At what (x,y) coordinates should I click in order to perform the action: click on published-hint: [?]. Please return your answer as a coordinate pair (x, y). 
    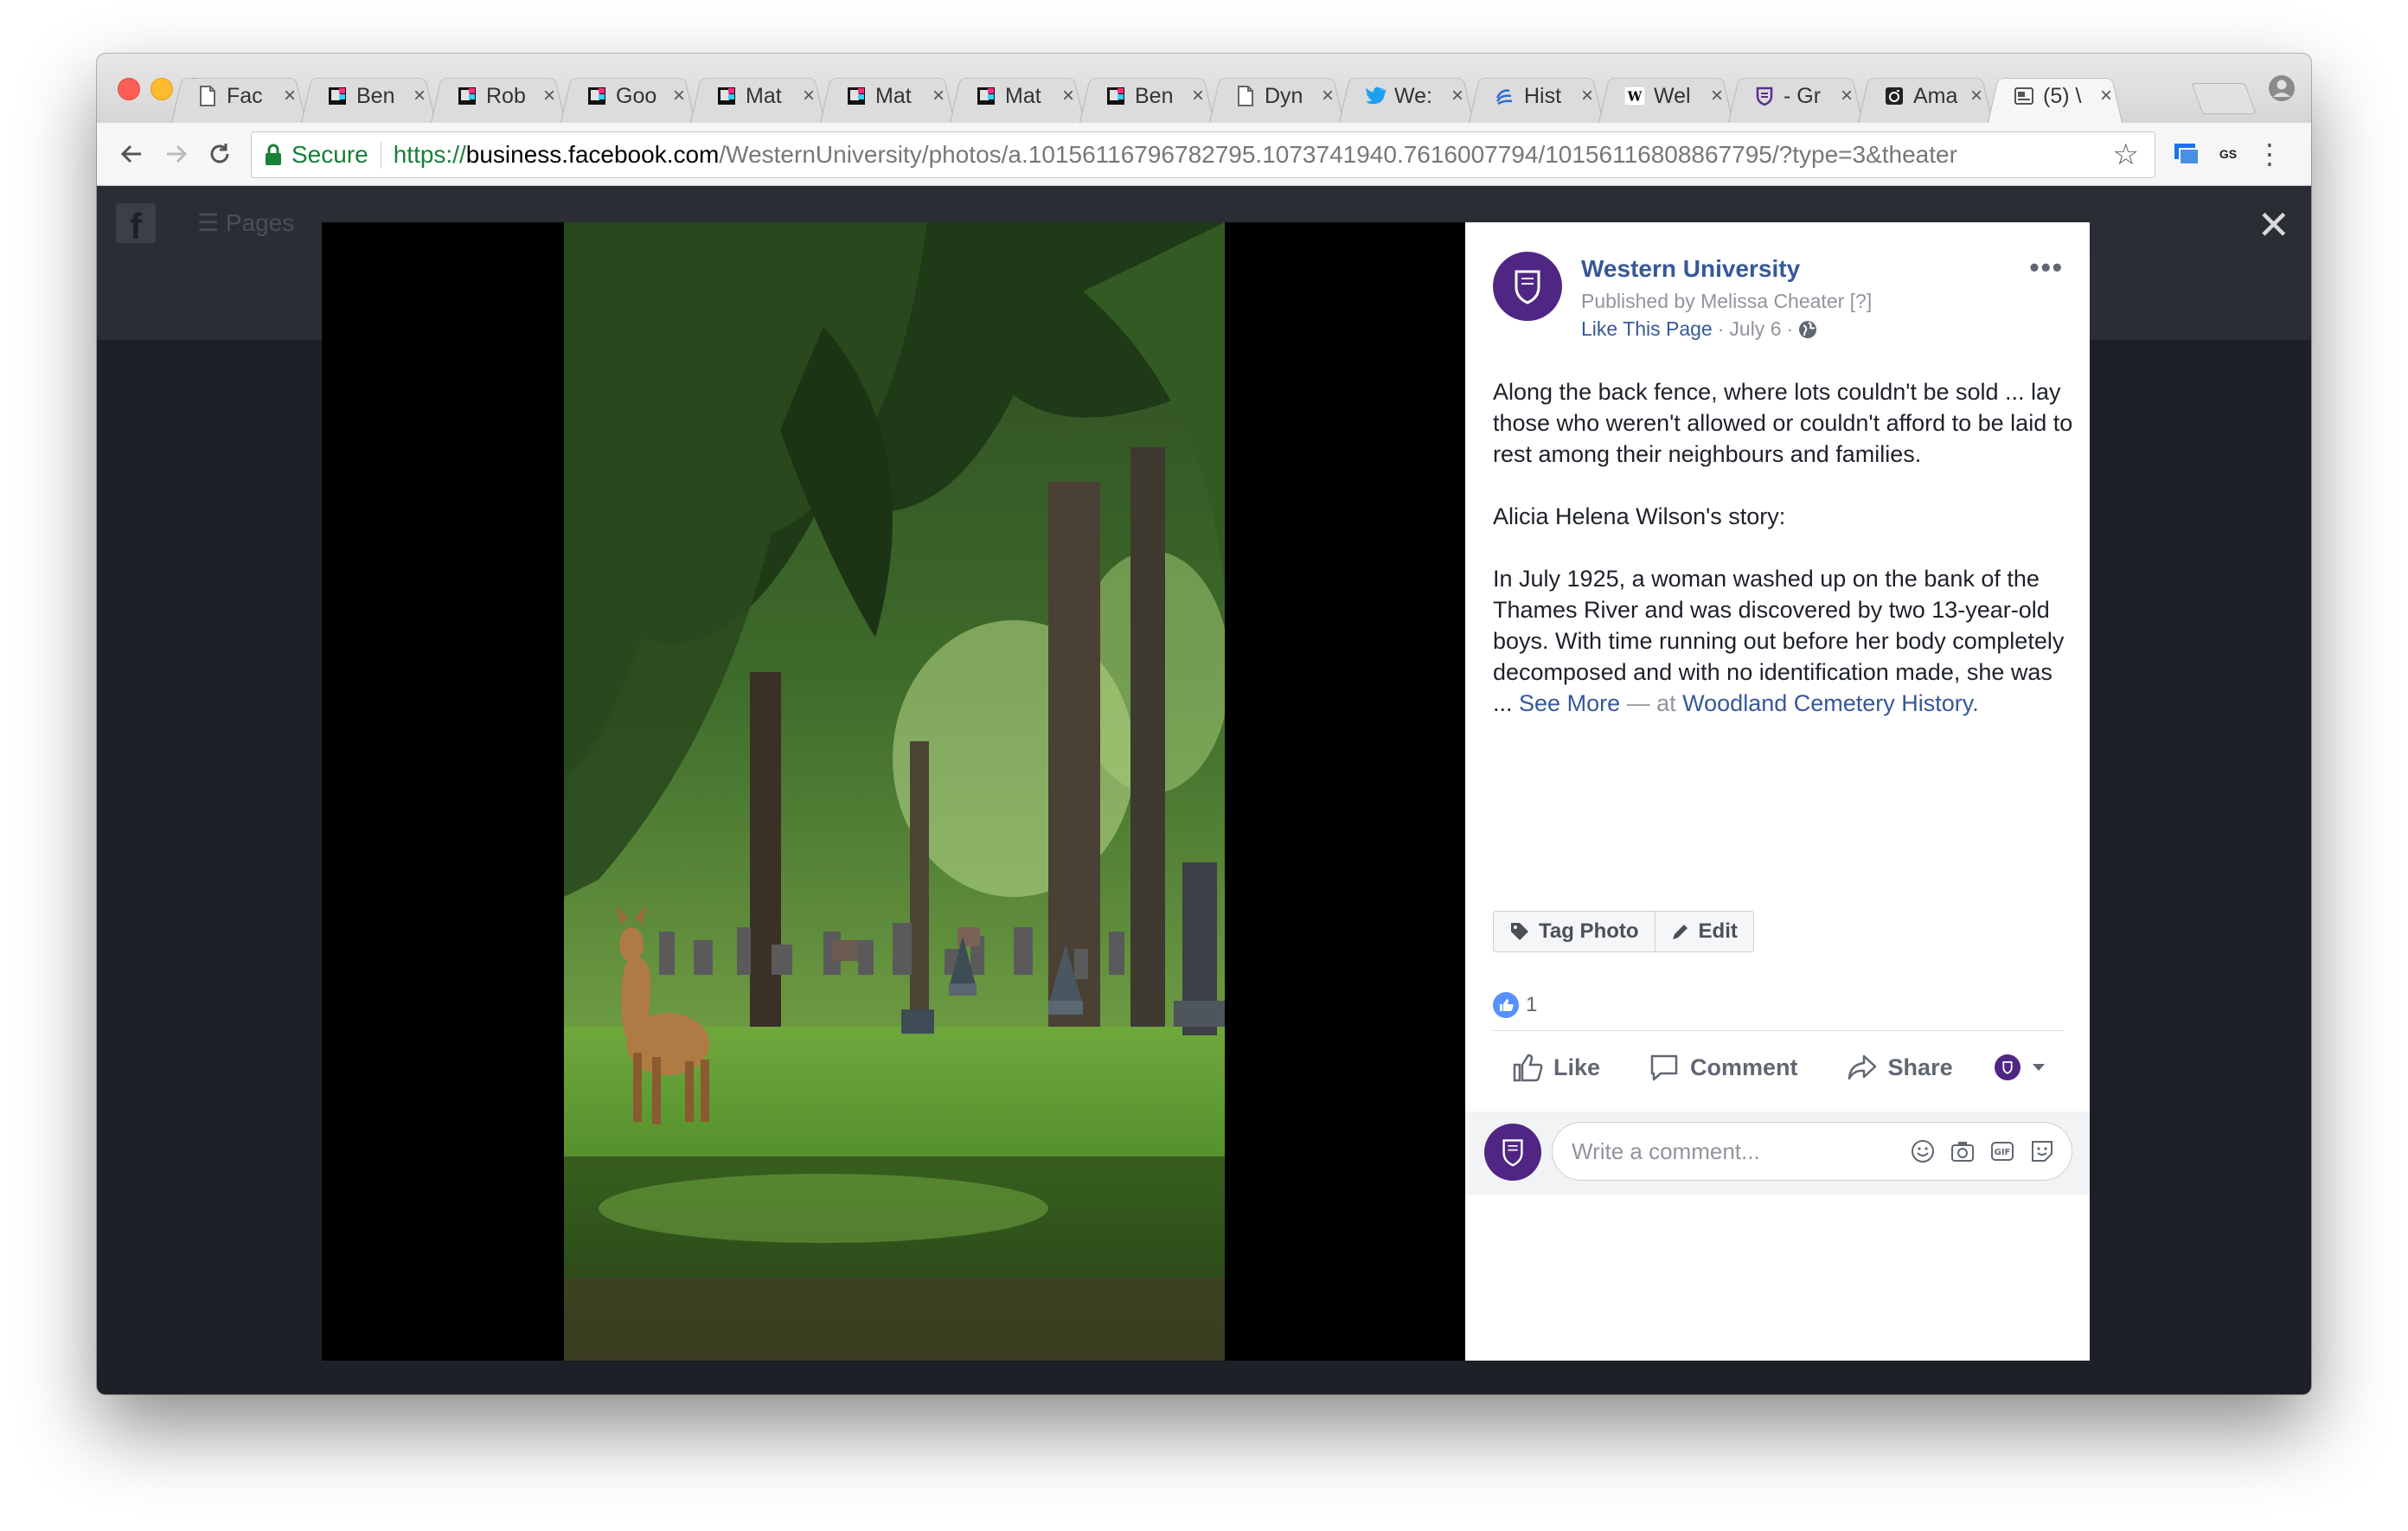
    Looking at the image, I should click on (1861, 301).